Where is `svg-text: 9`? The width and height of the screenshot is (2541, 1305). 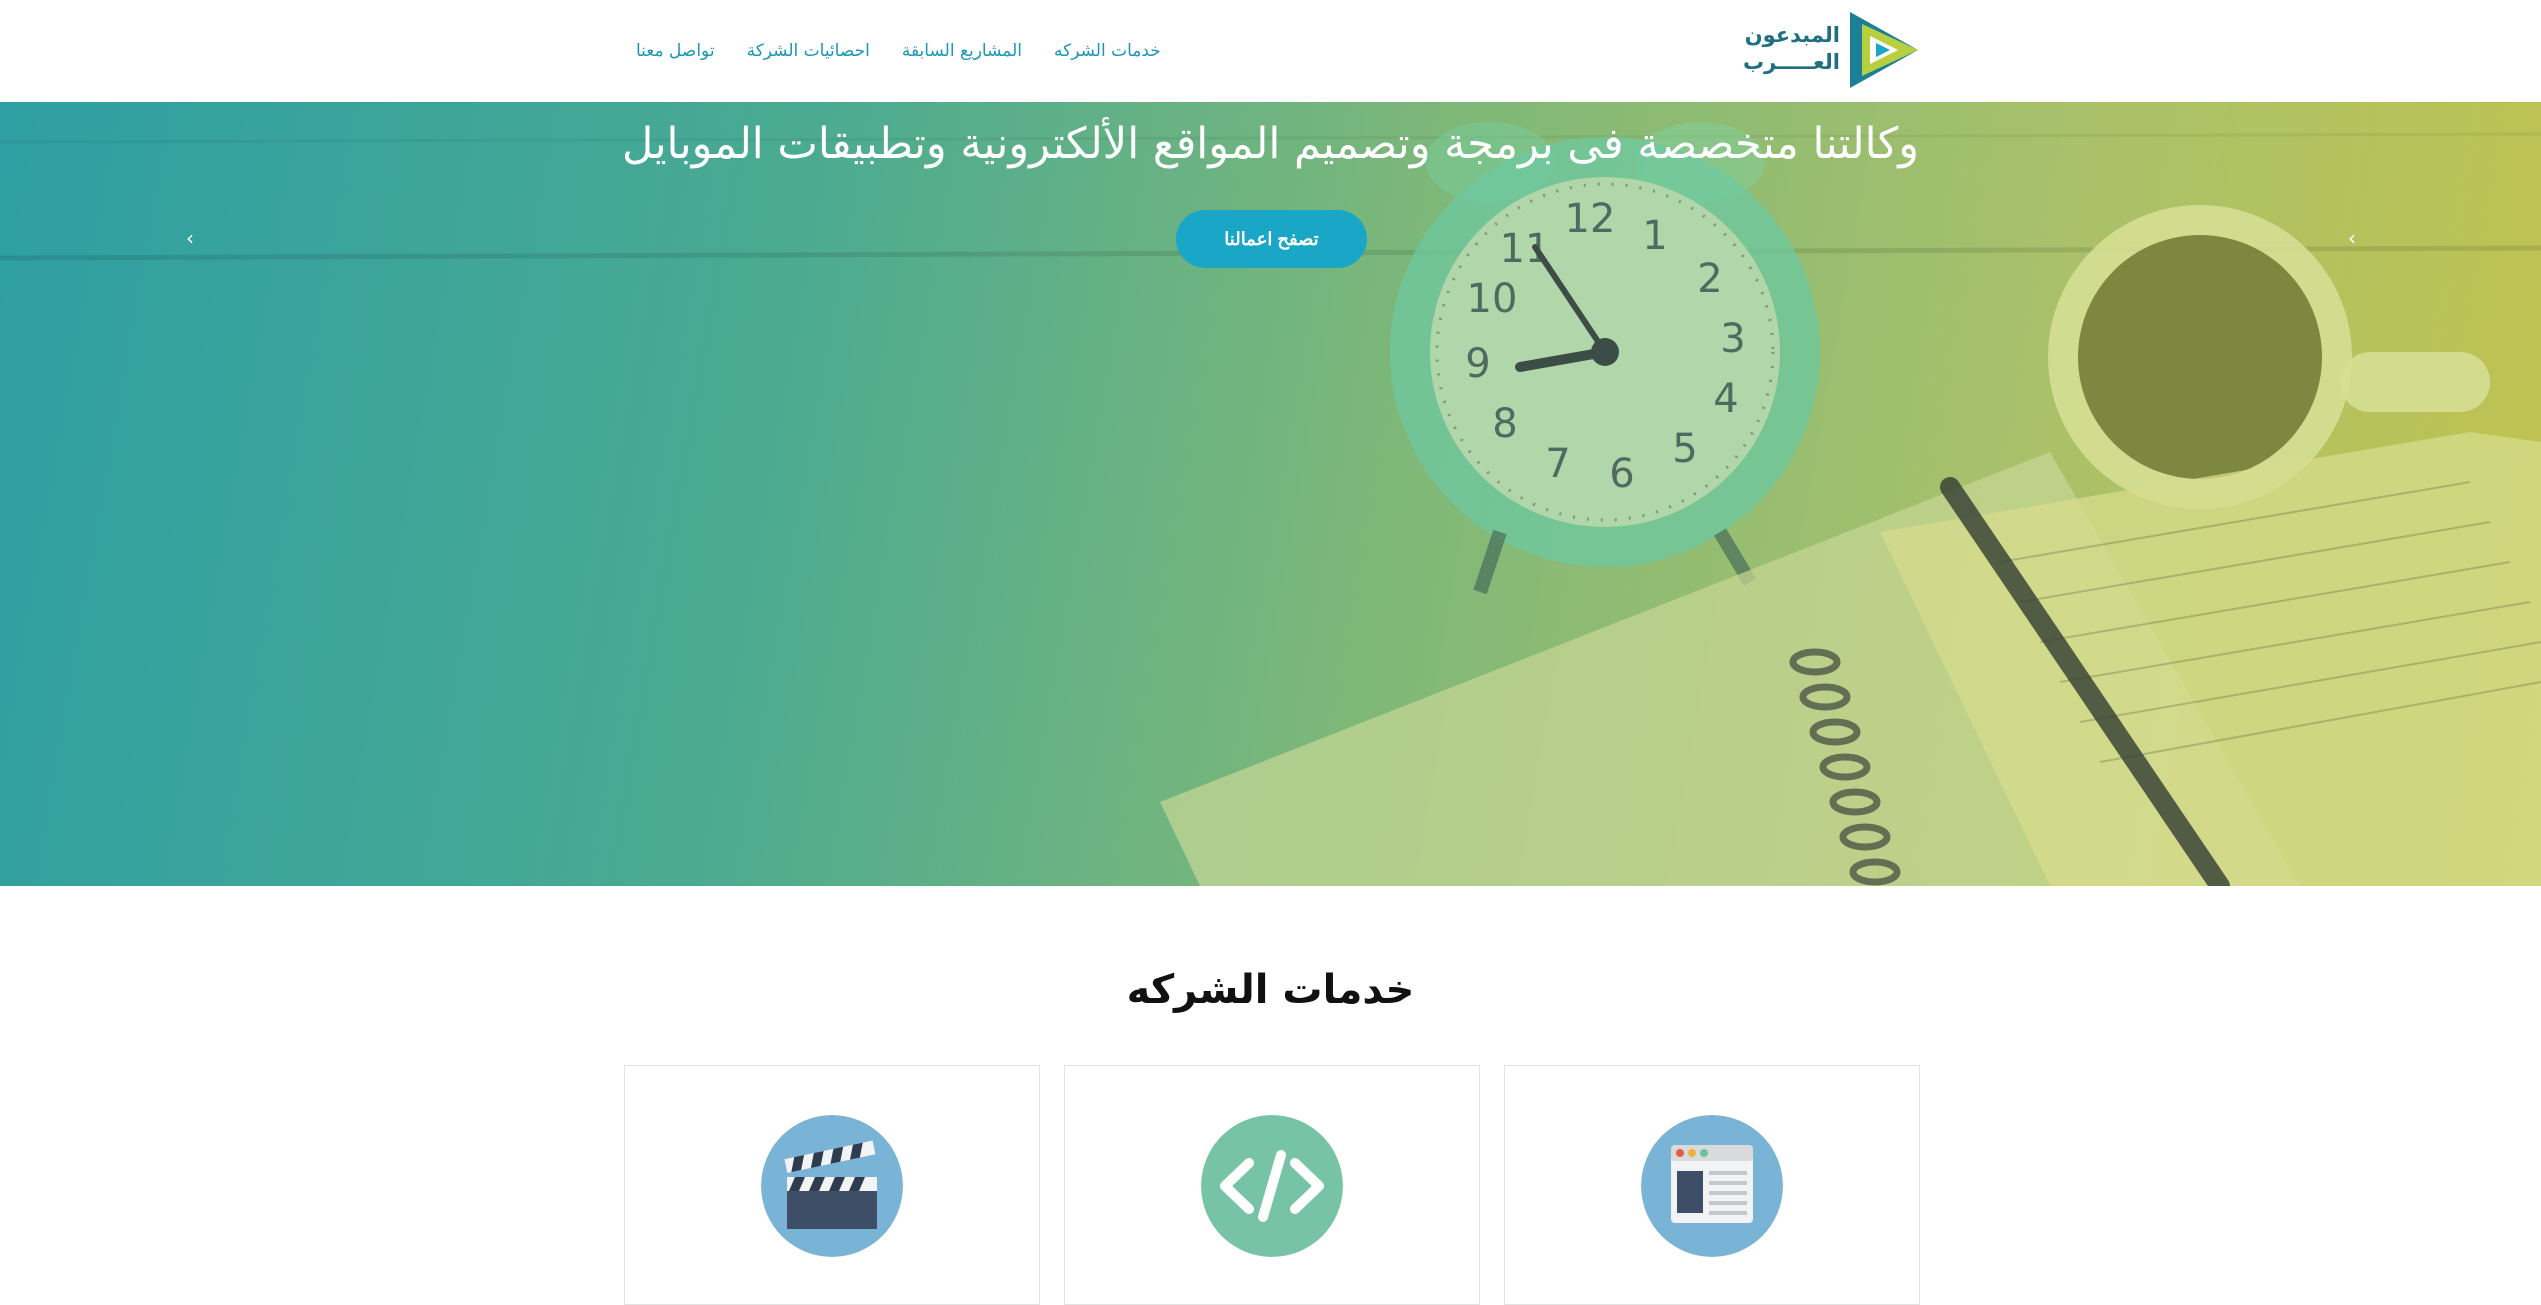 svg-text: 9 is located at coordinates (1477, 364).